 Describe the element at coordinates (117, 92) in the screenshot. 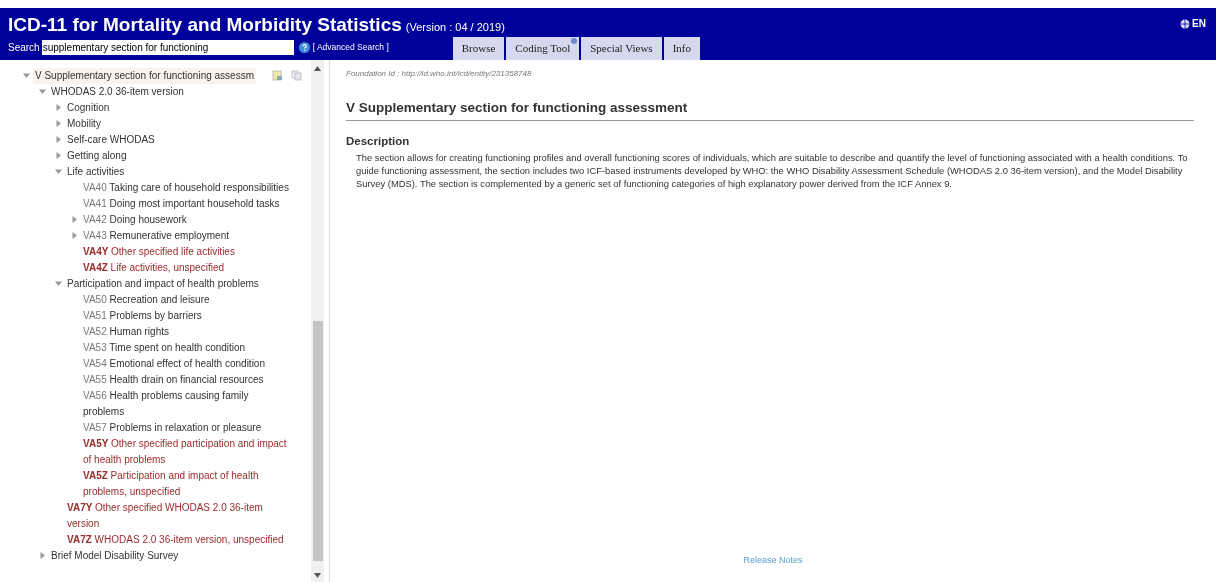

I see `tree-item: WHODAS 2.0 36-item version` at that location.